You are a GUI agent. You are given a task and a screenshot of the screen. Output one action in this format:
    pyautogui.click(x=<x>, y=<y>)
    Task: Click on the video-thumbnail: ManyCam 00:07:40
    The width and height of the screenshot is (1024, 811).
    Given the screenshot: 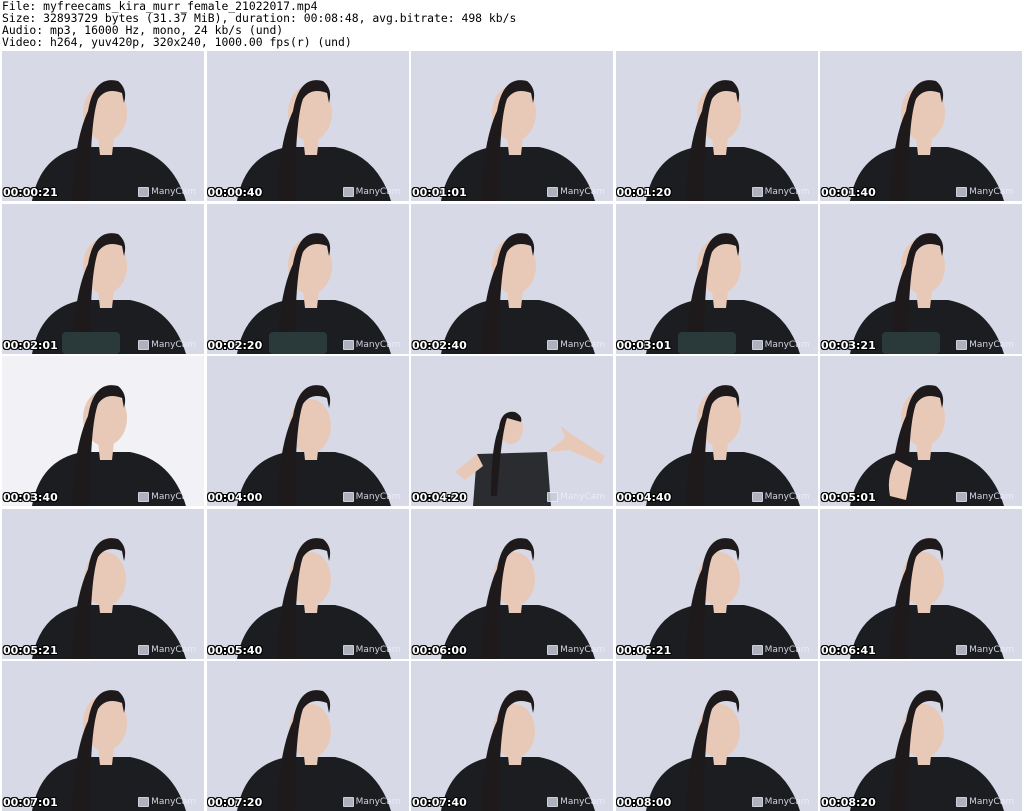 What is the action you would take?
    pyautogui.click(x=512, y=736)
    